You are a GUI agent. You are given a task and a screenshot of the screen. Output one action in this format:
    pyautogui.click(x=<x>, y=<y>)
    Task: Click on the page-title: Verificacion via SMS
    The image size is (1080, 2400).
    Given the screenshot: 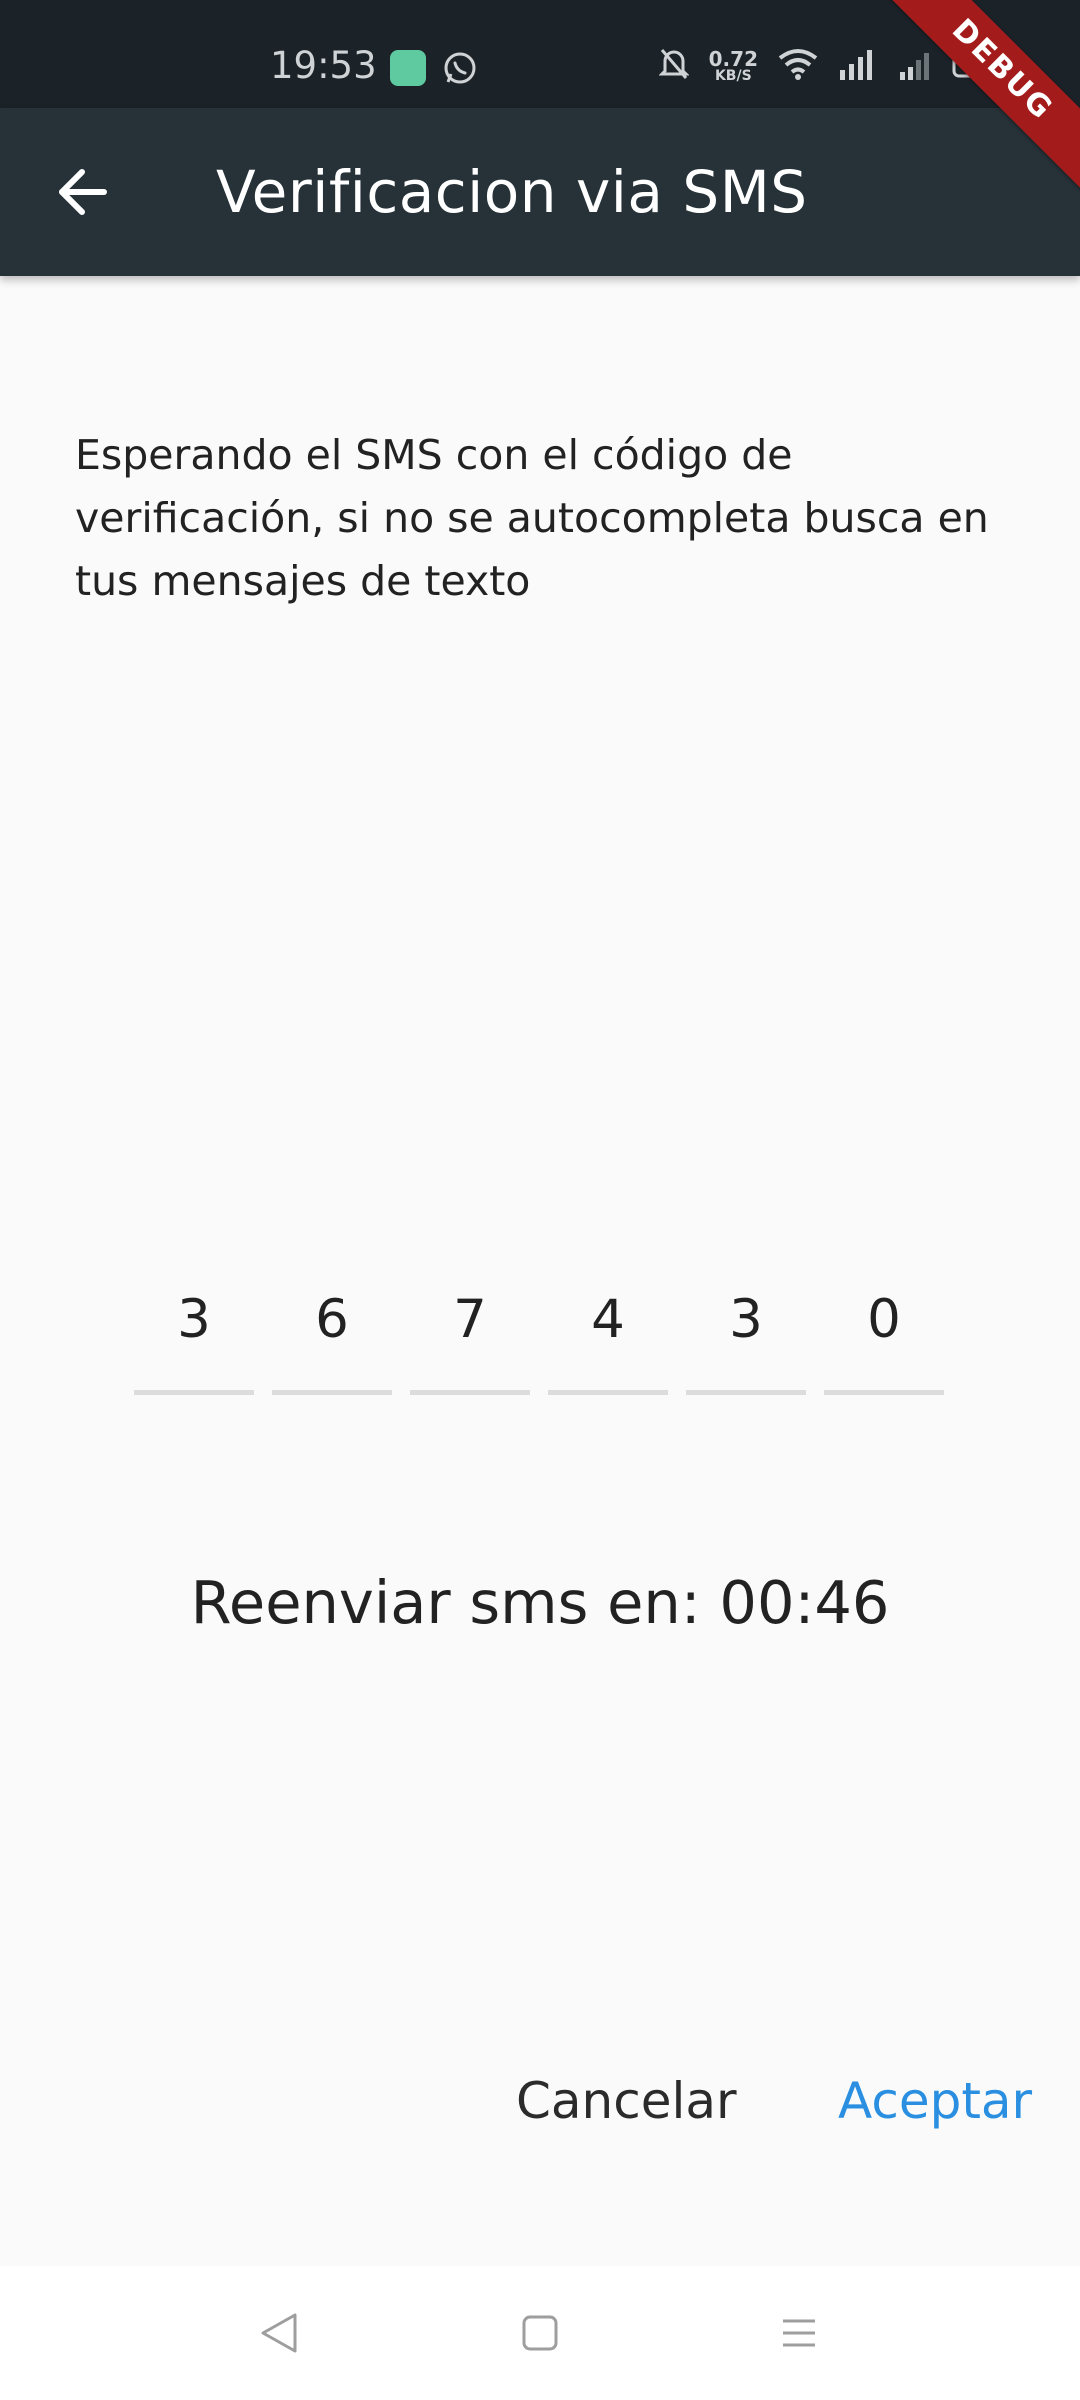 What is the action you would take?
    pyautogui.click(x=512, y=192)
    